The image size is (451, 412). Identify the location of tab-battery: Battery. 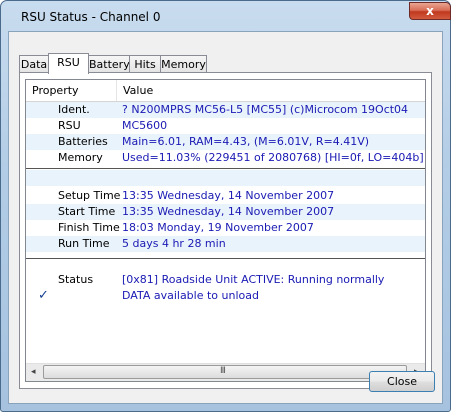
(109, 64).